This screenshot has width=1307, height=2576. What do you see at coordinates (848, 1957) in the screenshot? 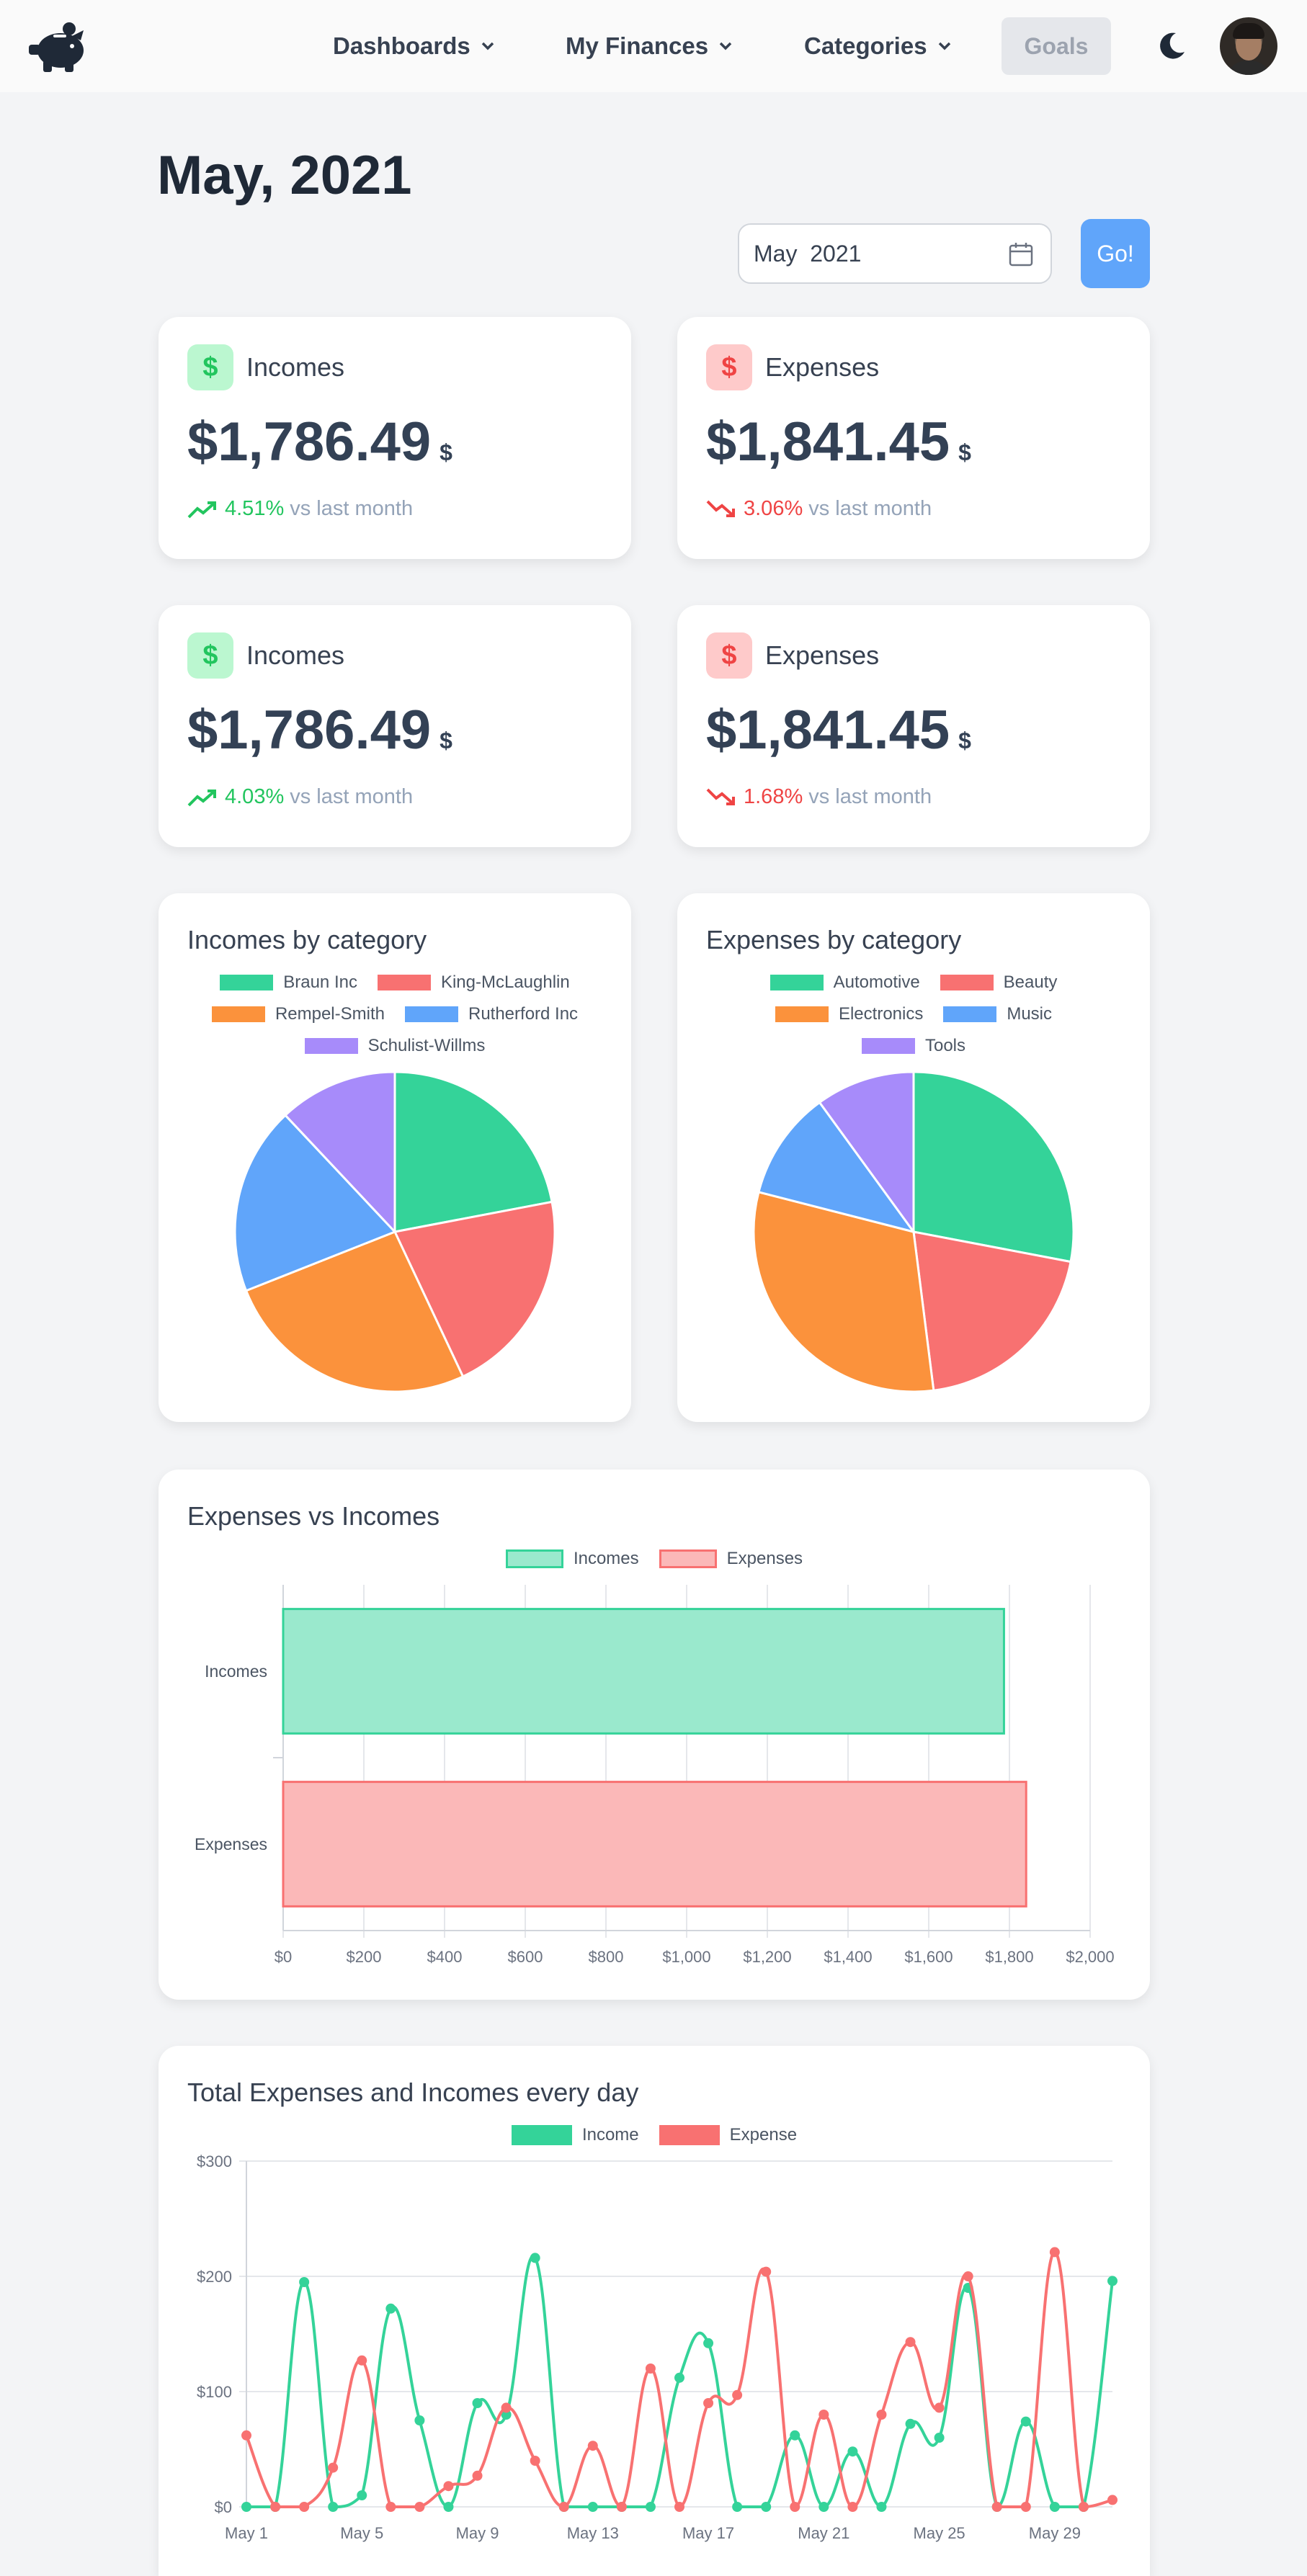
I see `x-tick-label: $1,400` at bounding box center [848, 1957].